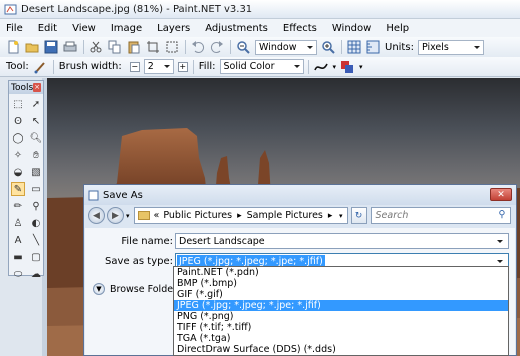 The height and width of the screenshot is (356, 520). Describe the element at coordinates (341, 316) in the screenshot. I see `filetype-option: PNG (*.png)` at that location.